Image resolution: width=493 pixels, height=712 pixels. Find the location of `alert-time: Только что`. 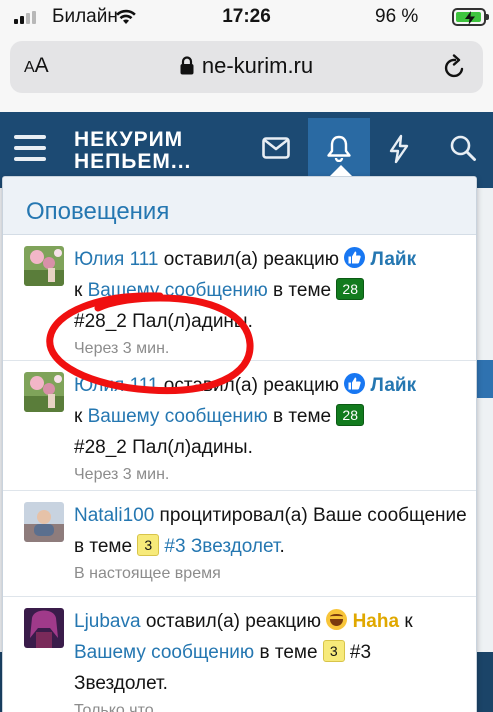

alert-time: Только что is located at coordinates (114, 707).